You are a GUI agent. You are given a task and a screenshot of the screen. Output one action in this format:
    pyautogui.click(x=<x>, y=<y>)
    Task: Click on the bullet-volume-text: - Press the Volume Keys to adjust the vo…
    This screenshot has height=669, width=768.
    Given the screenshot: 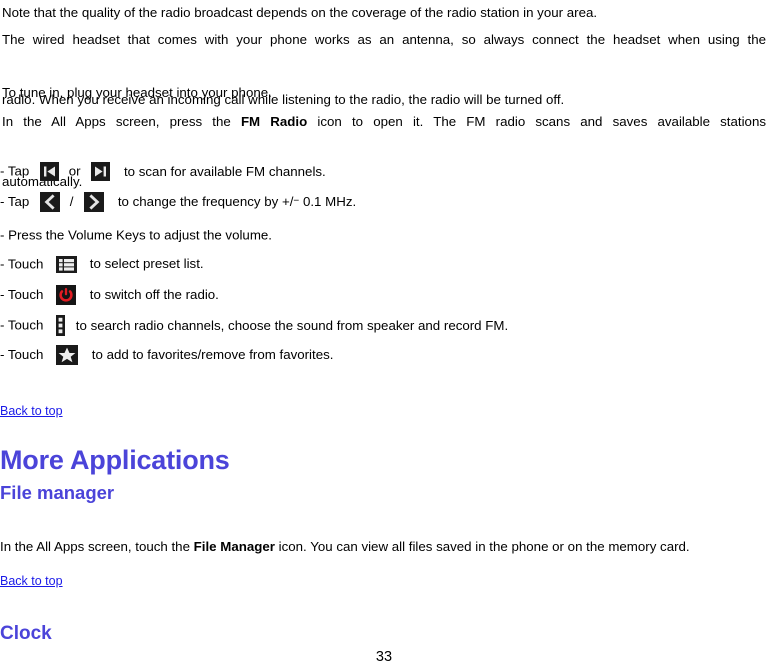 What is the action you would take?
    pyautogui.click(x=136, y=235)
    